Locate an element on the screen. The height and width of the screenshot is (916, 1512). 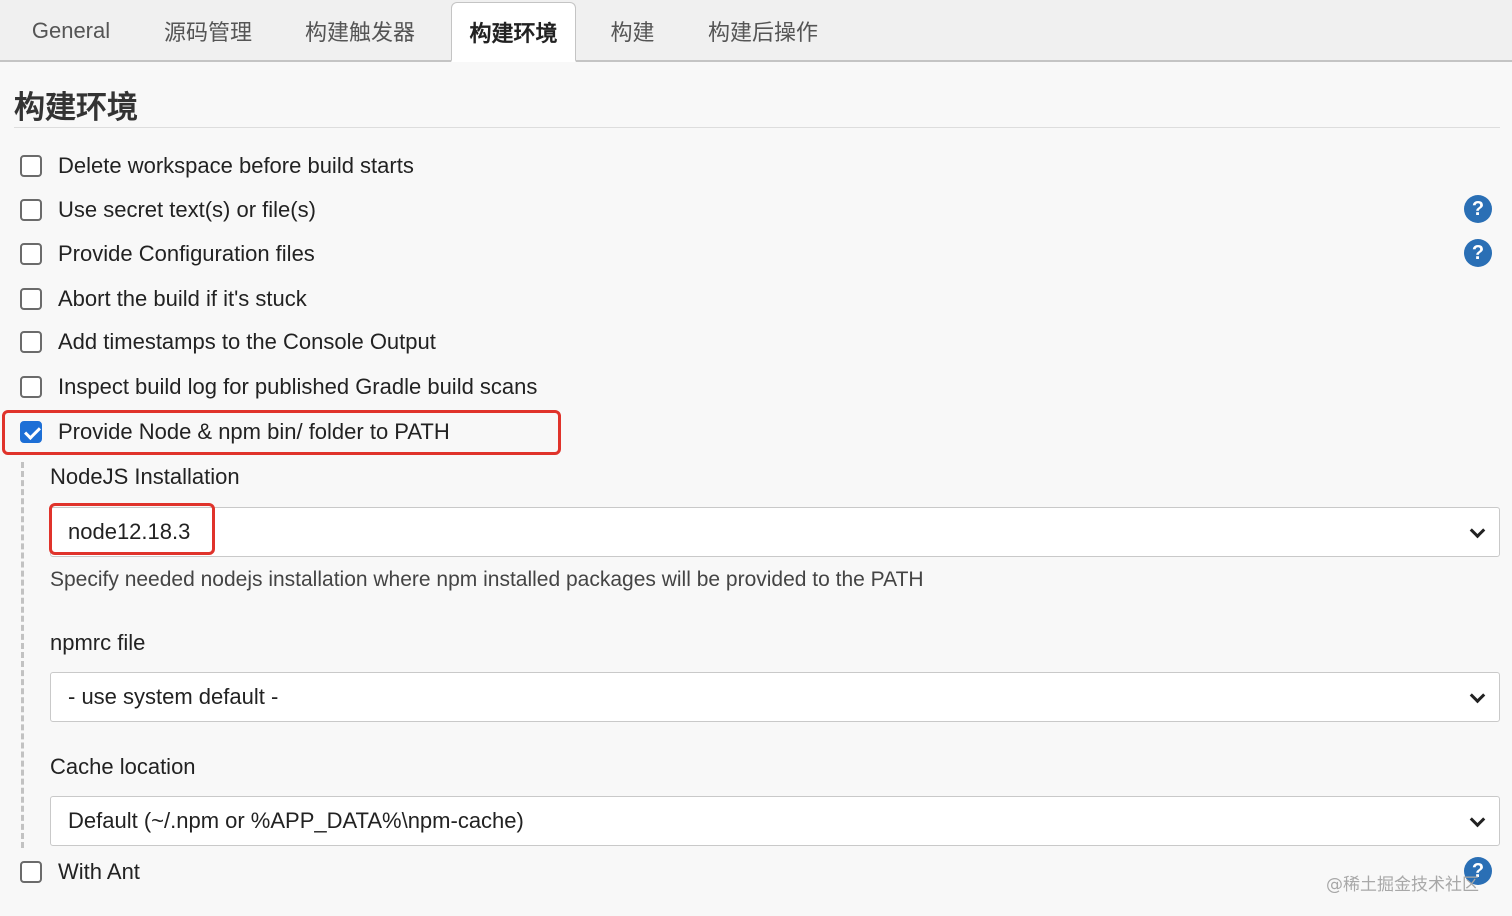
nodejs-installation-label: NodeJS Installation is located at coordinates (145, 476).